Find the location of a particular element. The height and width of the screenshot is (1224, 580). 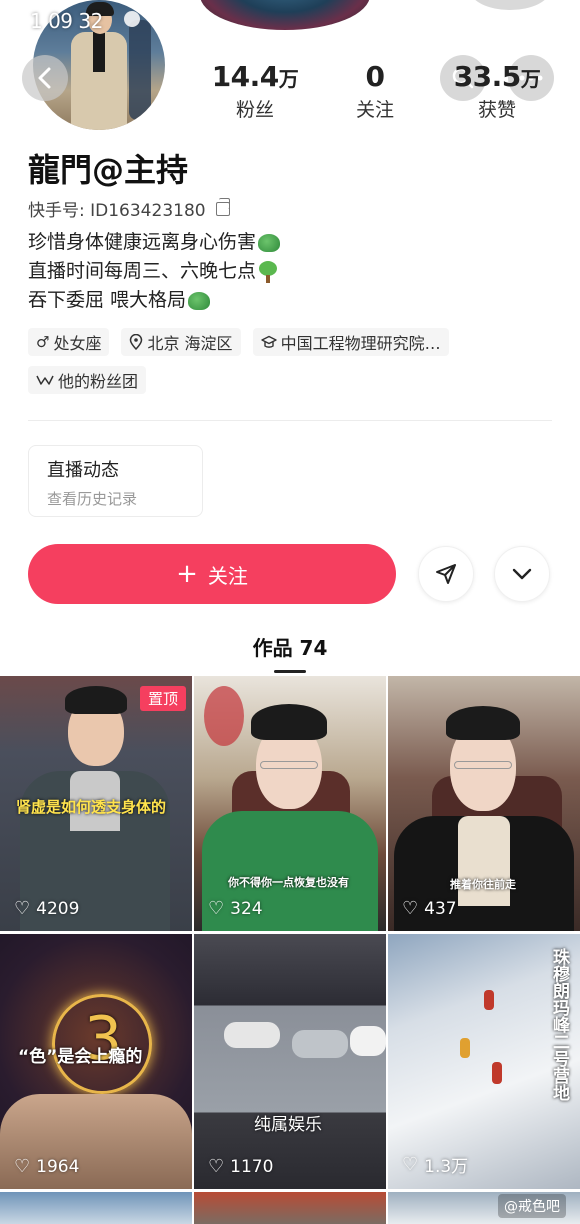

plus-icon: + is located at coordinates (187, 574).